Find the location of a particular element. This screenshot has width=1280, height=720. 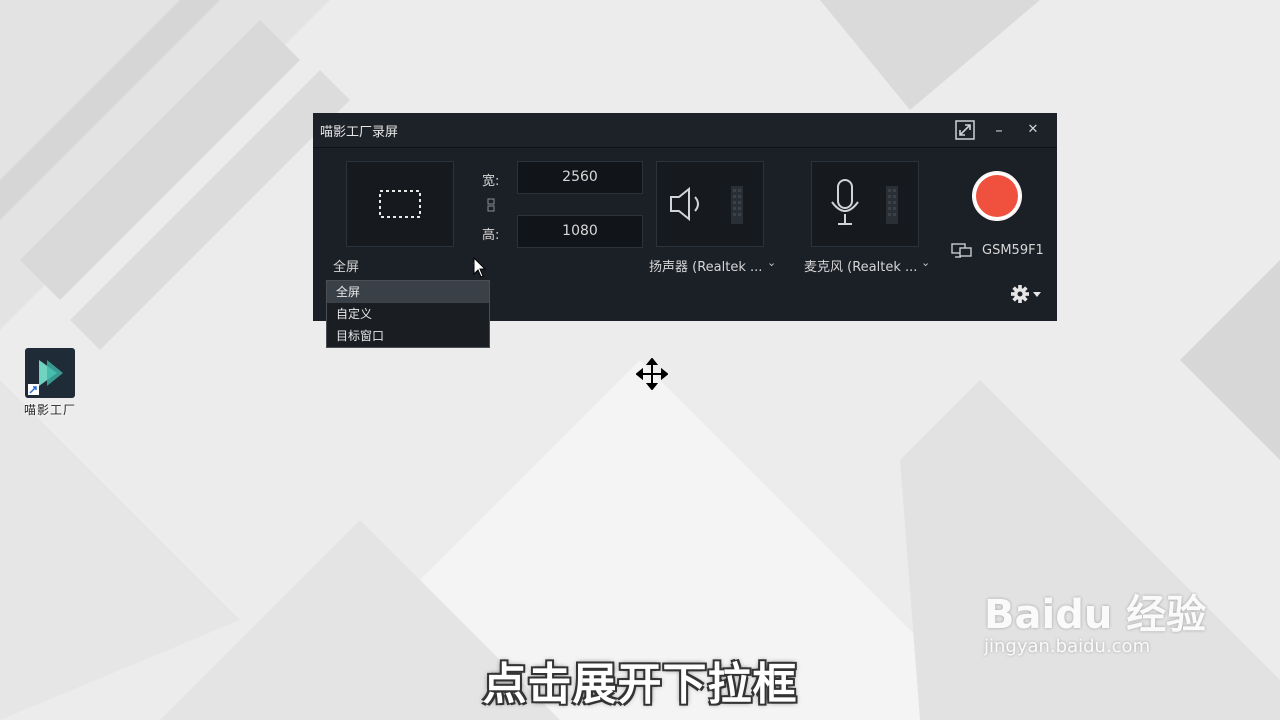

gear-icon is located at coordinates (1026, 294).